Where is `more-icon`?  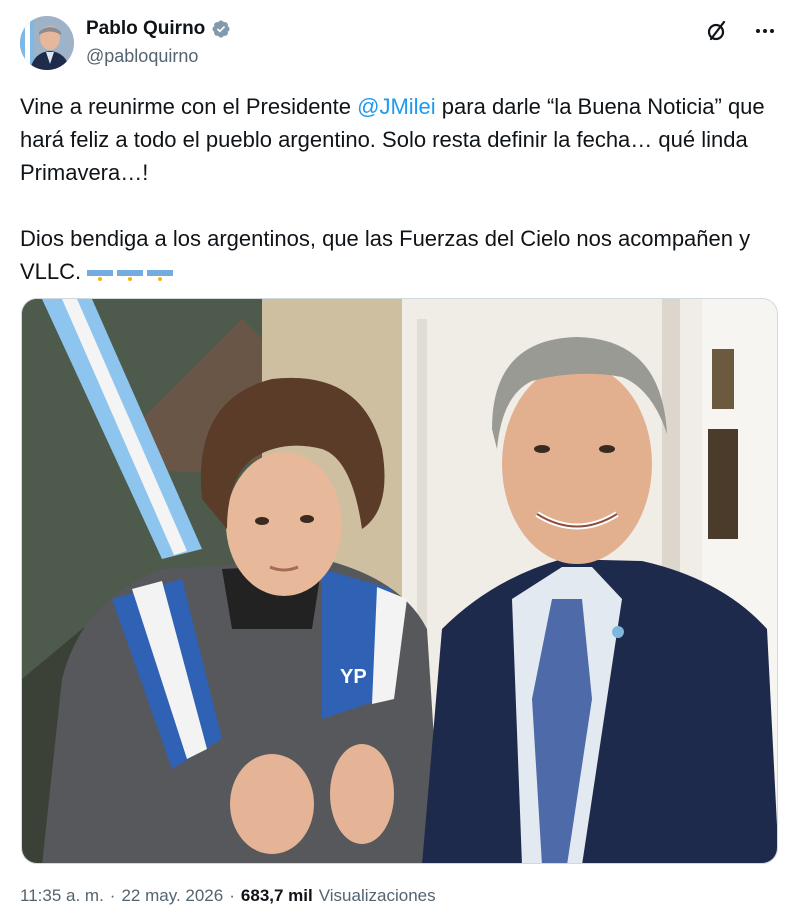 more-icon is located at coordinates (765, 31).